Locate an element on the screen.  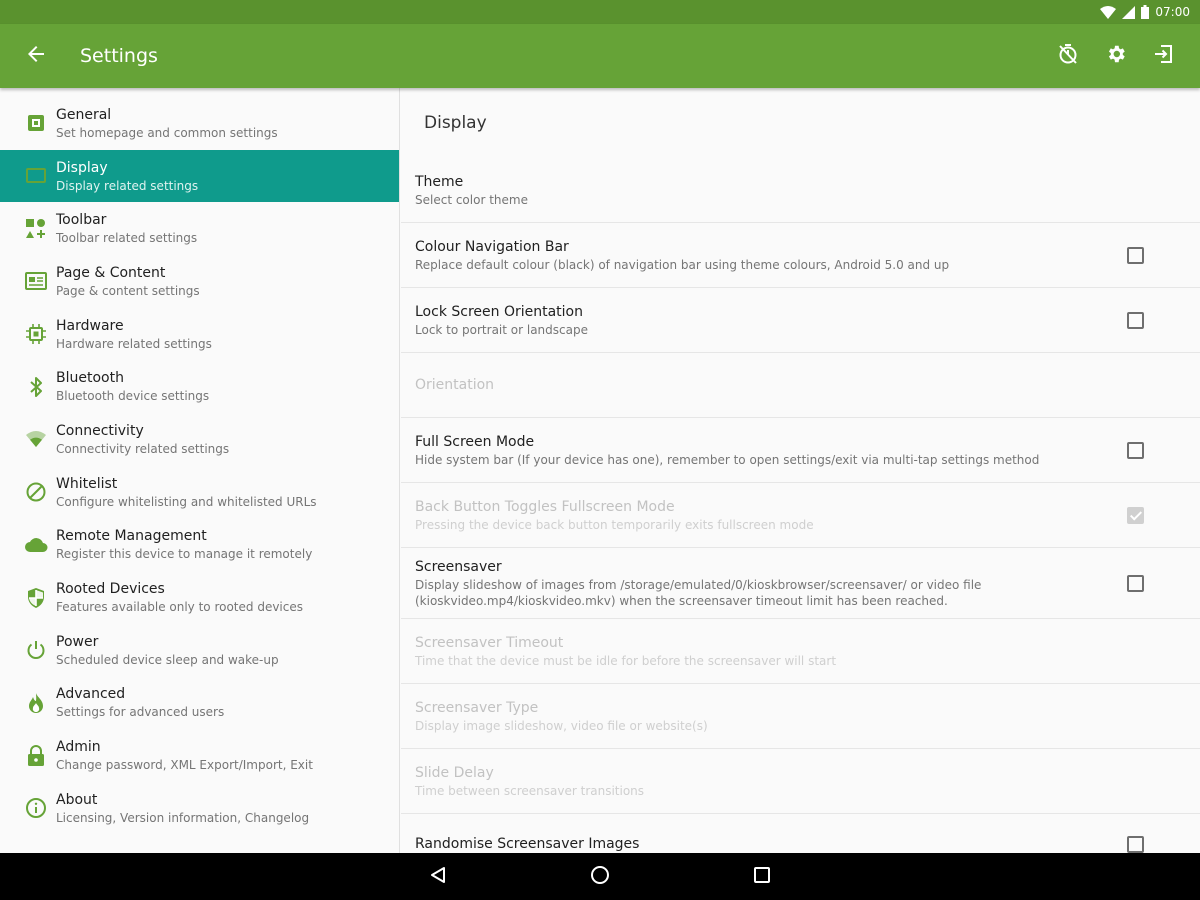
sidebar-item-title: General is located at coordinates (84, 114).